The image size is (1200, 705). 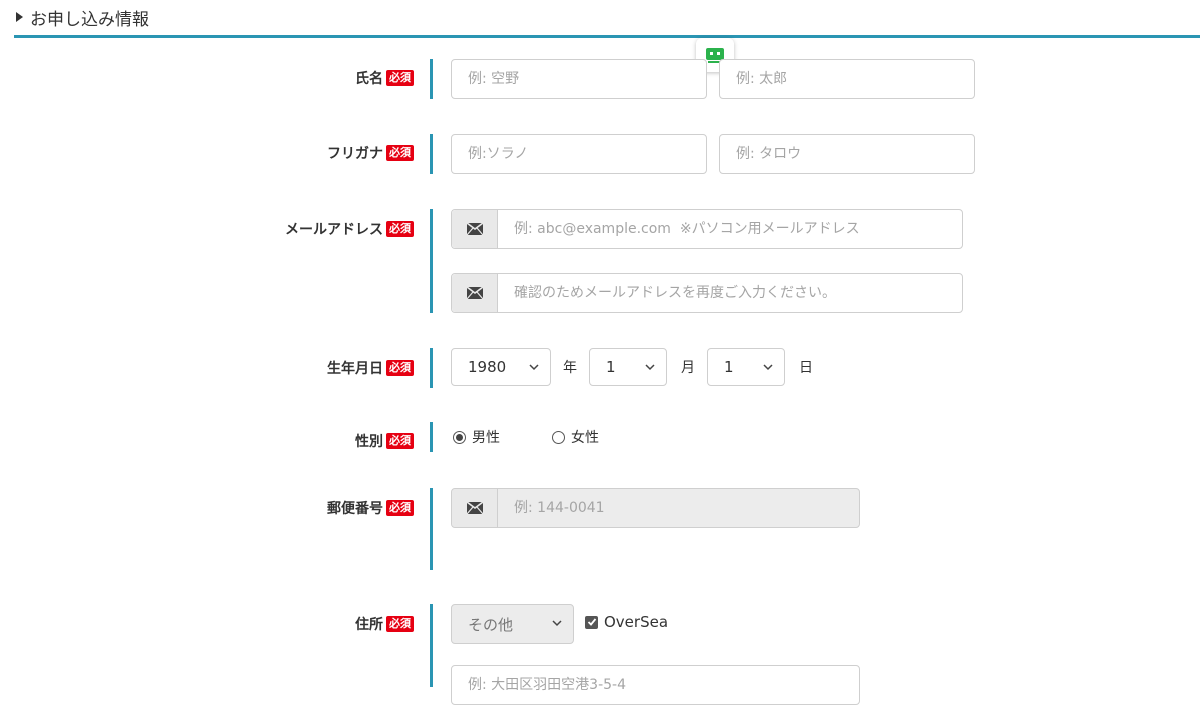 What do you see at coordinates (688, 368) in the screenshot?
I see `month-unit: 月` at bounding box center [688, 368].